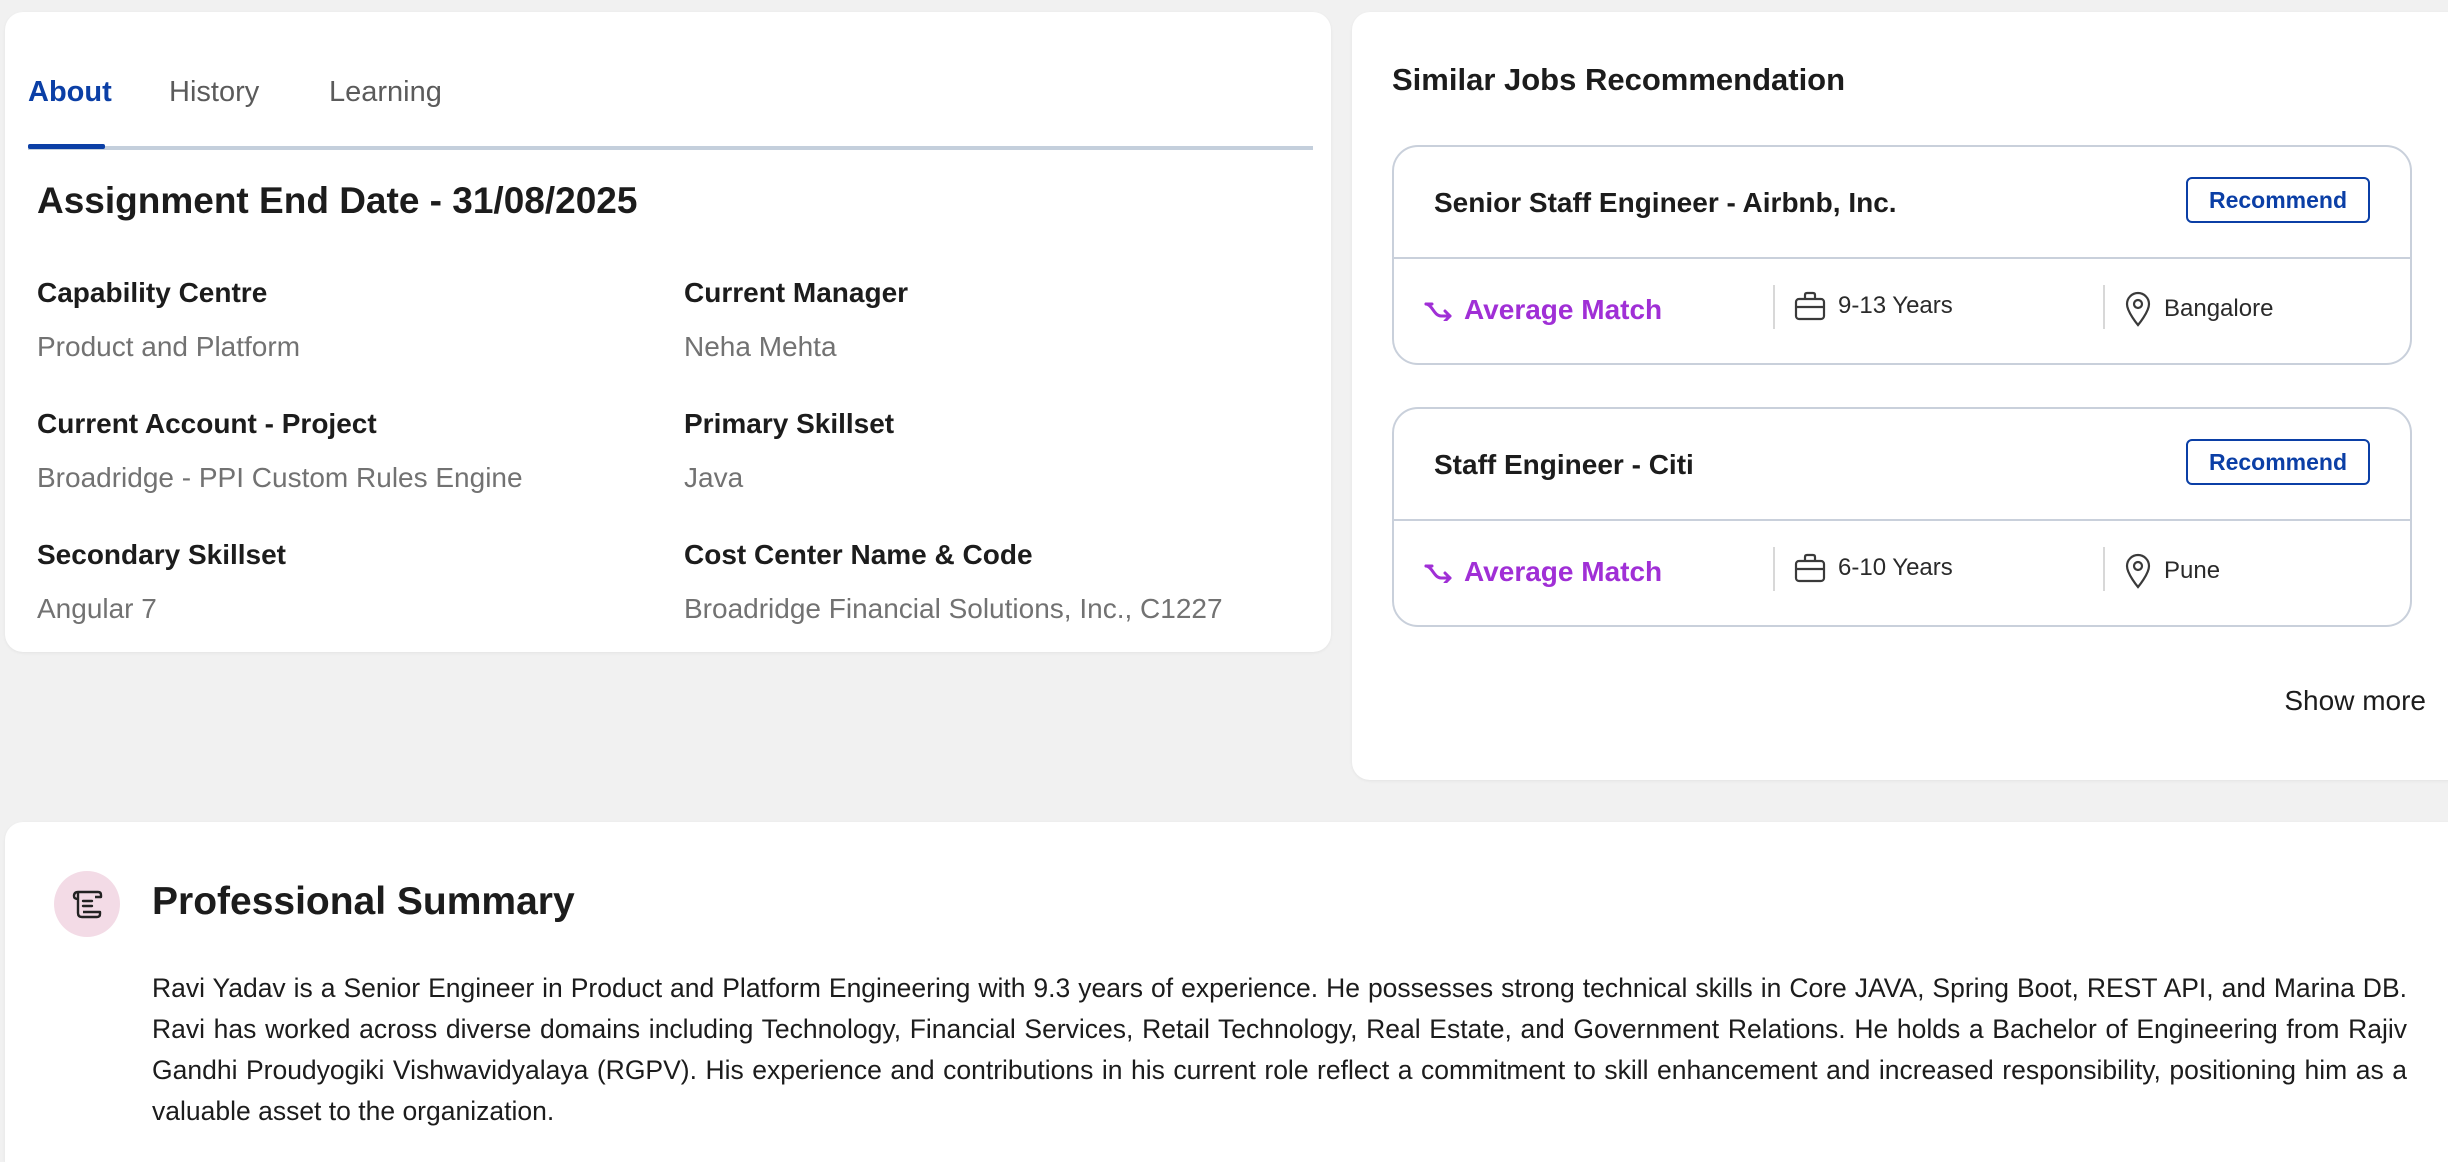 The width and height of the screenshot is (2448, 1162). What do you see at coordinates (2355, 701) in the screenshot?
I see `show-more-link: Show more` at bounding box center [2355, 701].